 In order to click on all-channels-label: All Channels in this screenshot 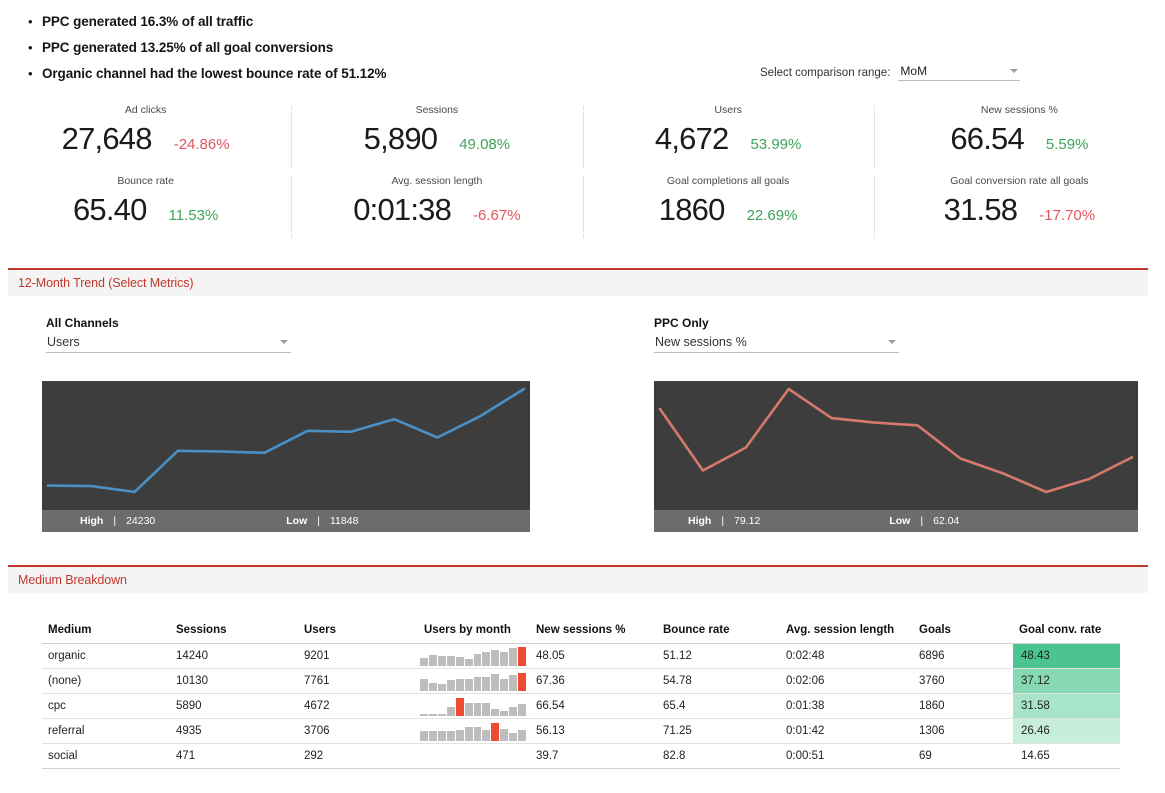, I will do `click(82, 323)`.